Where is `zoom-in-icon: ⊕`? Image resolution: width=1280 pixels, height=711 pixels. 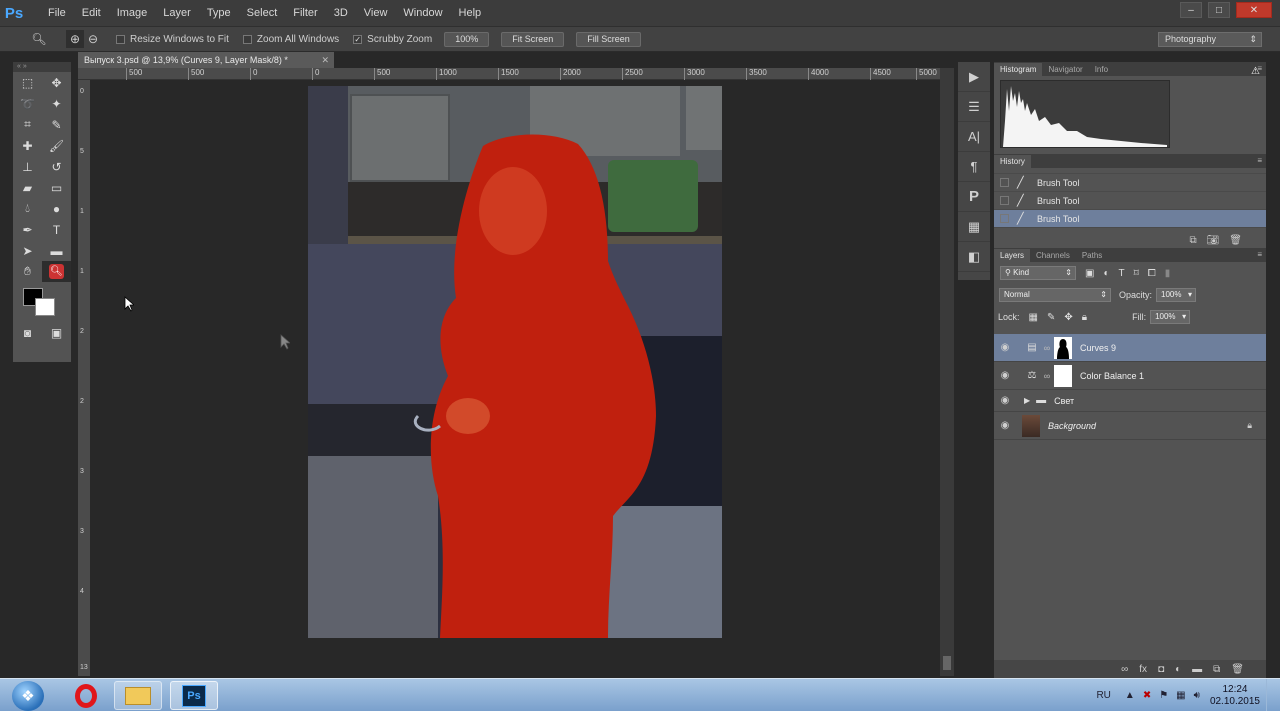
zoom-in-icon: ⊕ is located at coordinates (75, 39).